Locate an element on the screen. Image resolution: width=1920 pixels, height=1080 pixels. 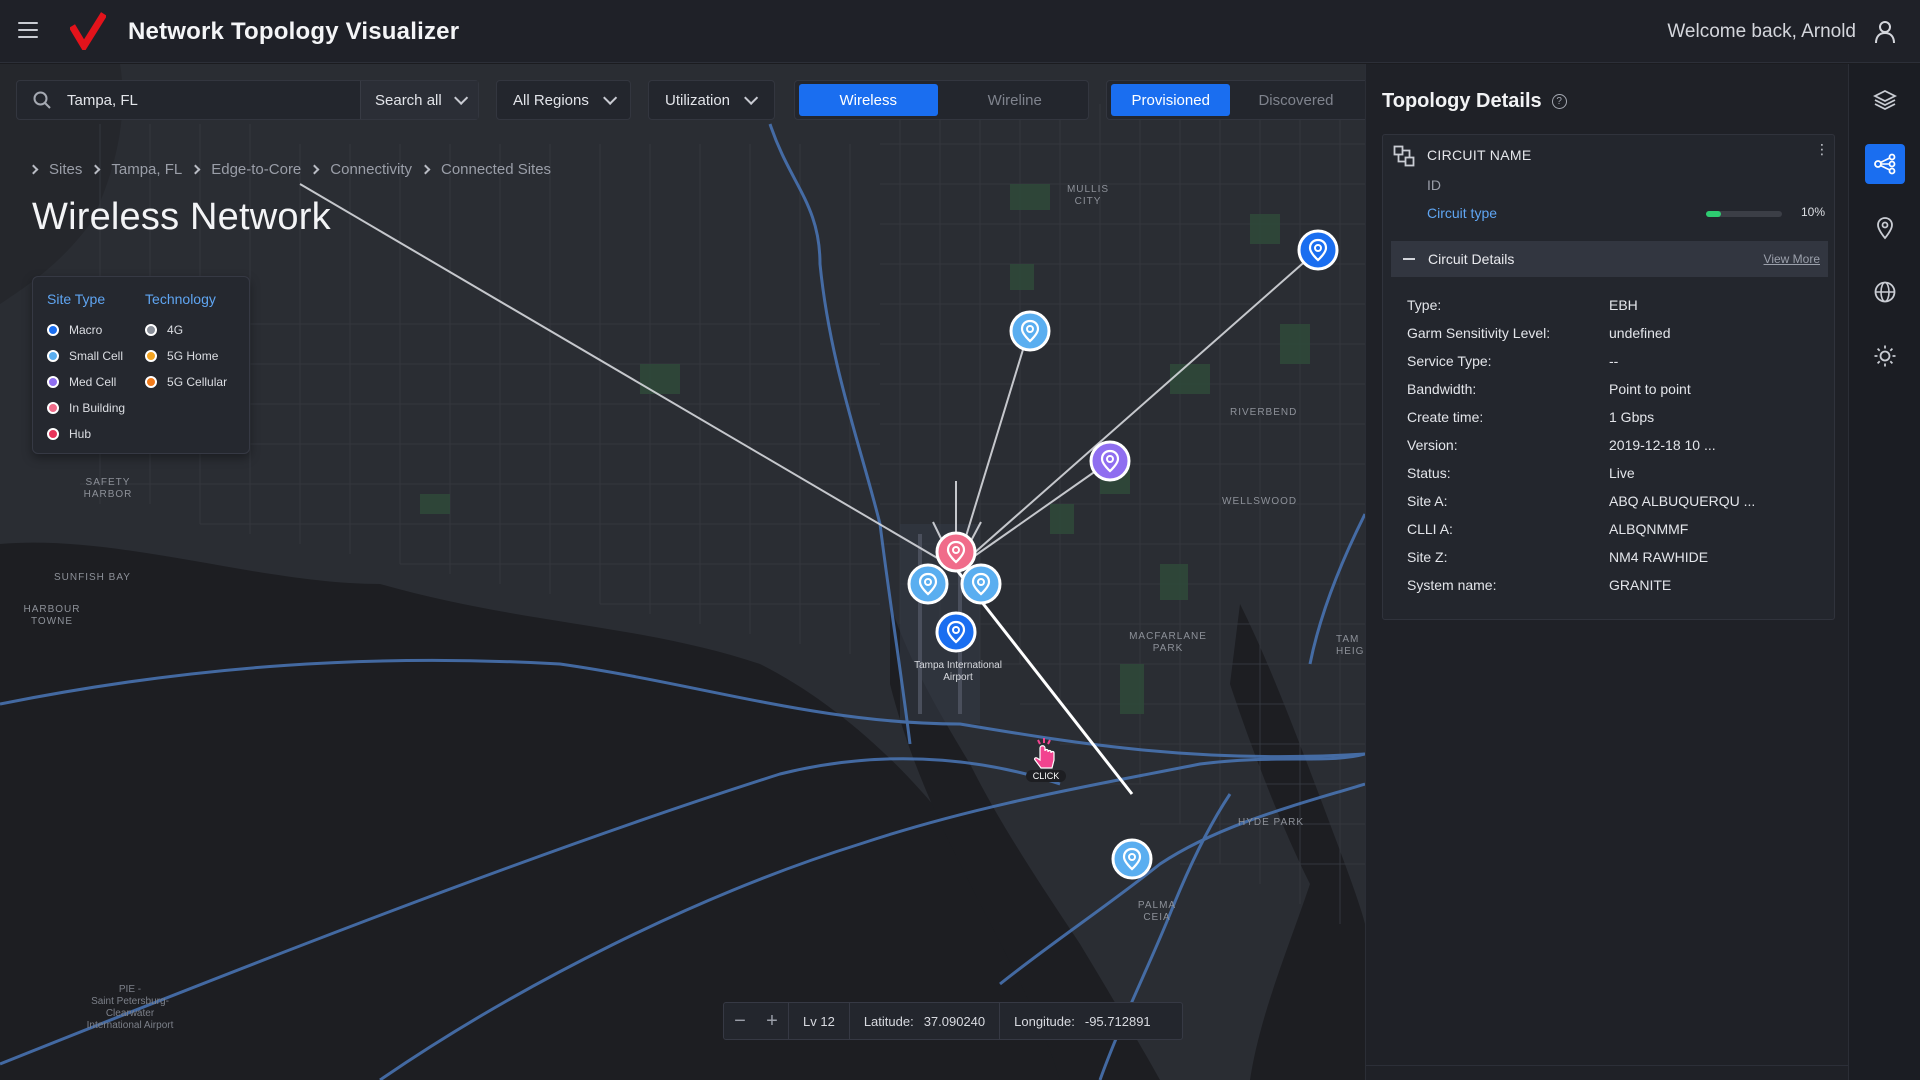
place-label-mullis-city: MULLIS CITY is located at coordinates (1088, 195).